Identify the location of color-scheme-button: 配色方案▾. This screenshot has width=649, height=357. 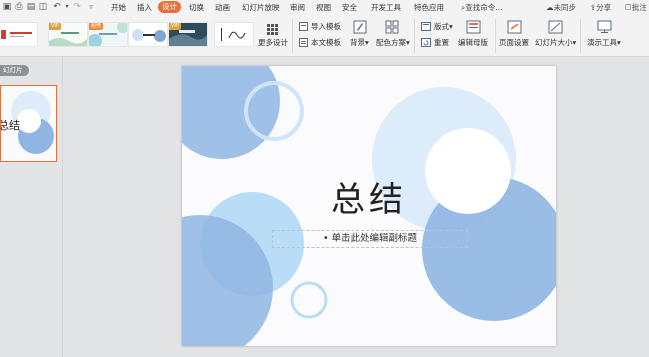
(393, 43).